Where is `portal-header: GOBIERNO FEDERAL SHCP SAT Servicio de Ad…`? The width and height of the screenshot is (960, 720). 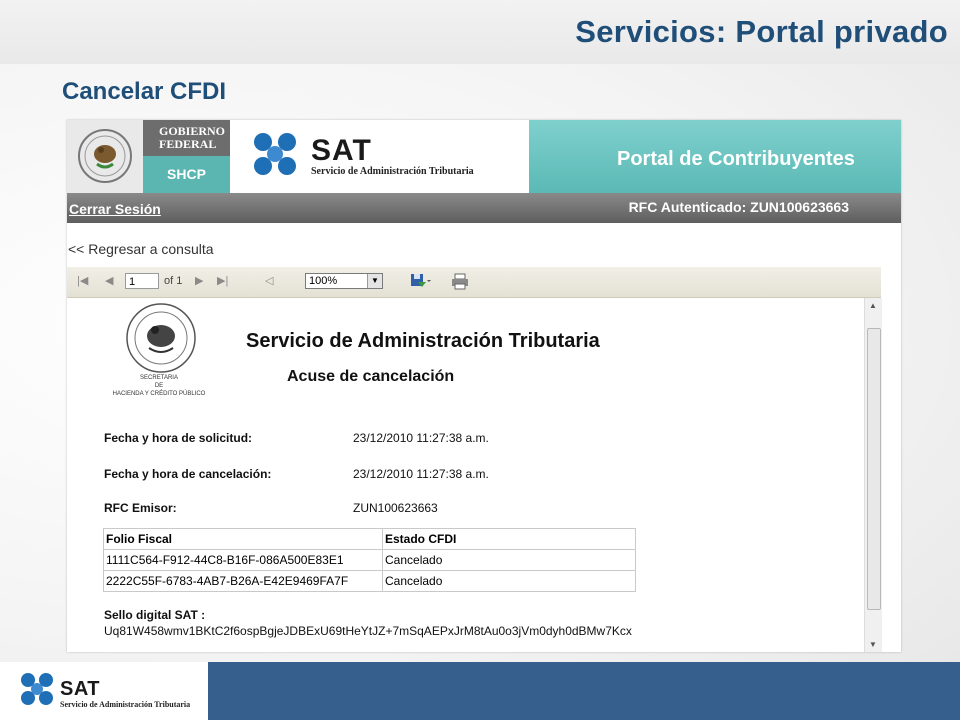 portal-header: GOBIERNO FEDERAL SHCP SAT Servicio de Ad… is located at coordinates (484, 156).